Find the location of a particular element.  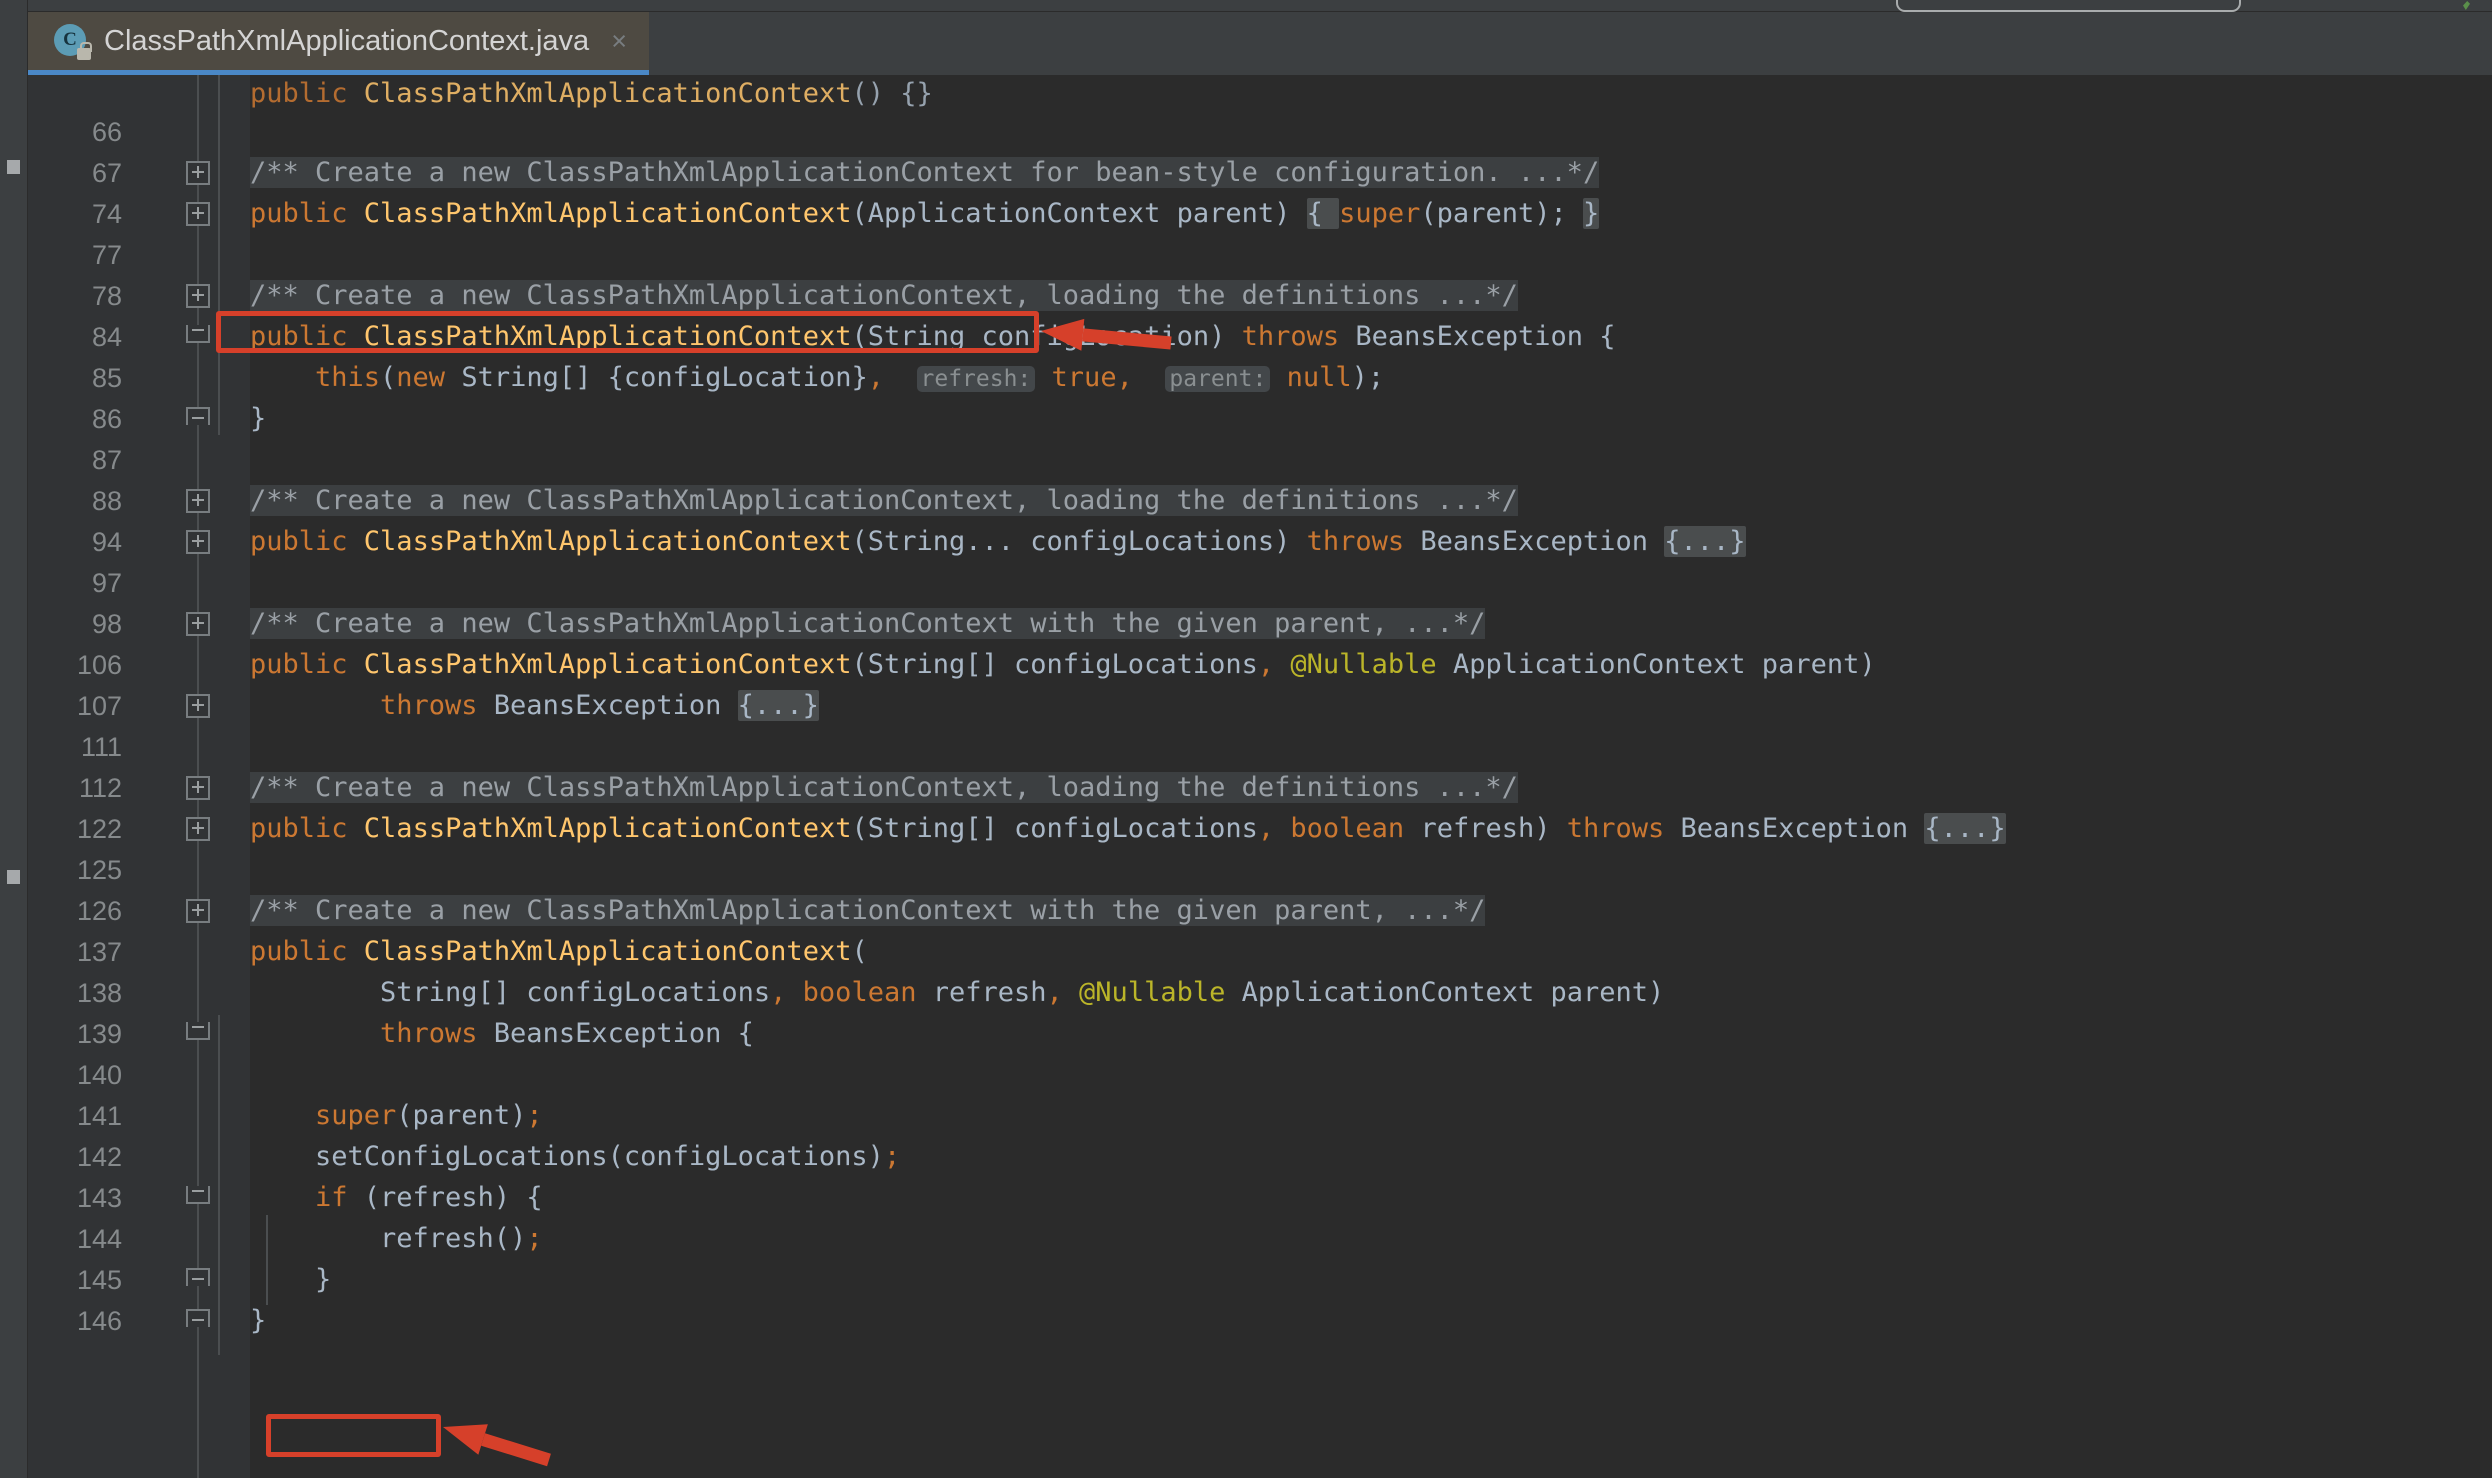

code-token: ); is located at coordinates (1368, 377).